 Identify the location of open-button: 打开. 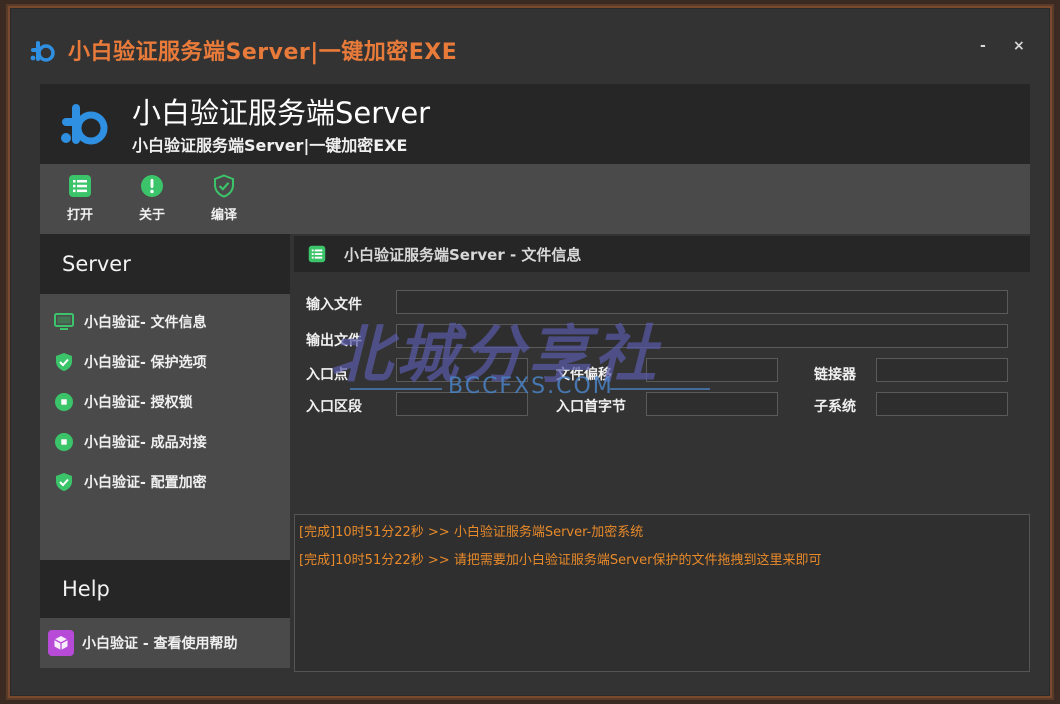
(80, 198).